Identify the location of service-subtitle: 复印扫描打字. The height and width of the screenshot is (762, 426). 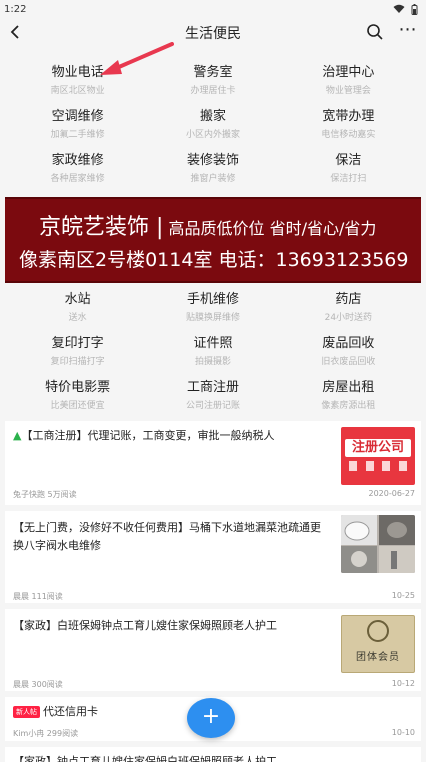
(77, 362).